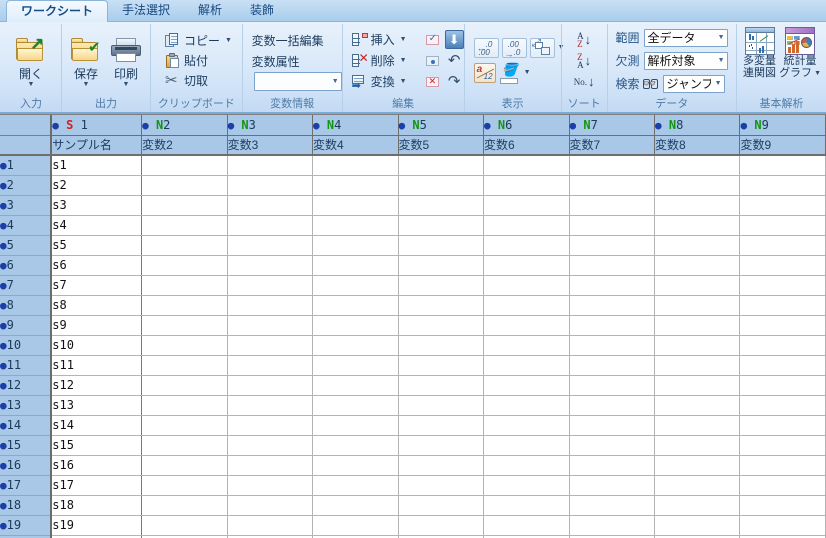 The image size is (826, 538). I want to click on print-dropdown-arrow: ▼, so click(126, 84).